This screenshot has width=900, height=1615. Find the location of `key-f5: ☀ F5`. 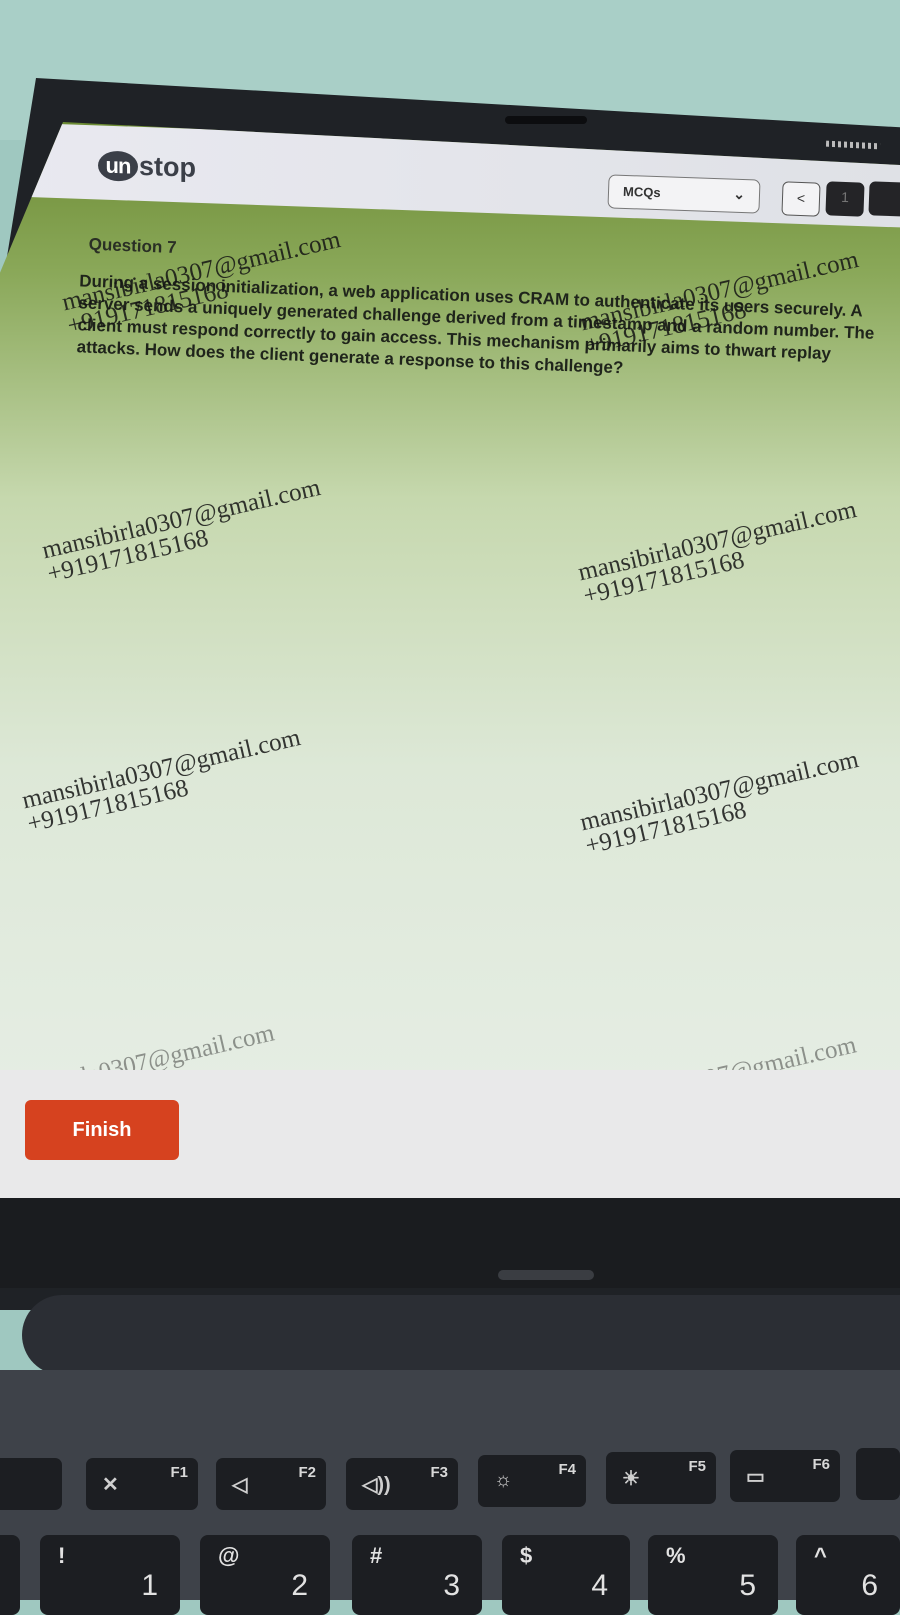

key-f5: ☀ F5 is located at coordinates (661, 1478).